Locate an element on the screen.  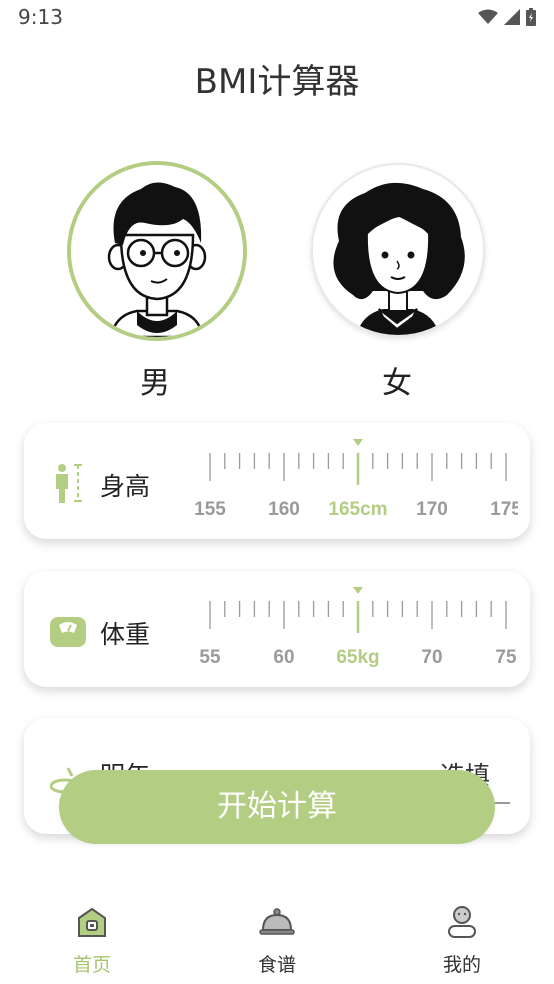
height-ruler-slider: 155 160 165cm 170 175 is located at coordinates (350, 482).